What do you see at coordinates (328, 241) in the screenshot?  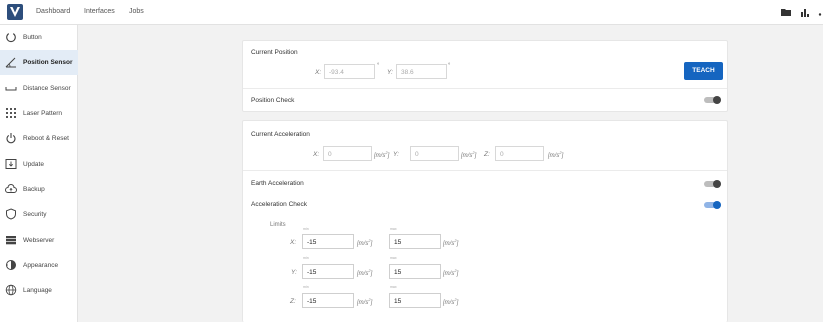 I see `limit-x-min-field: -15` at bounding box center [328, 241].